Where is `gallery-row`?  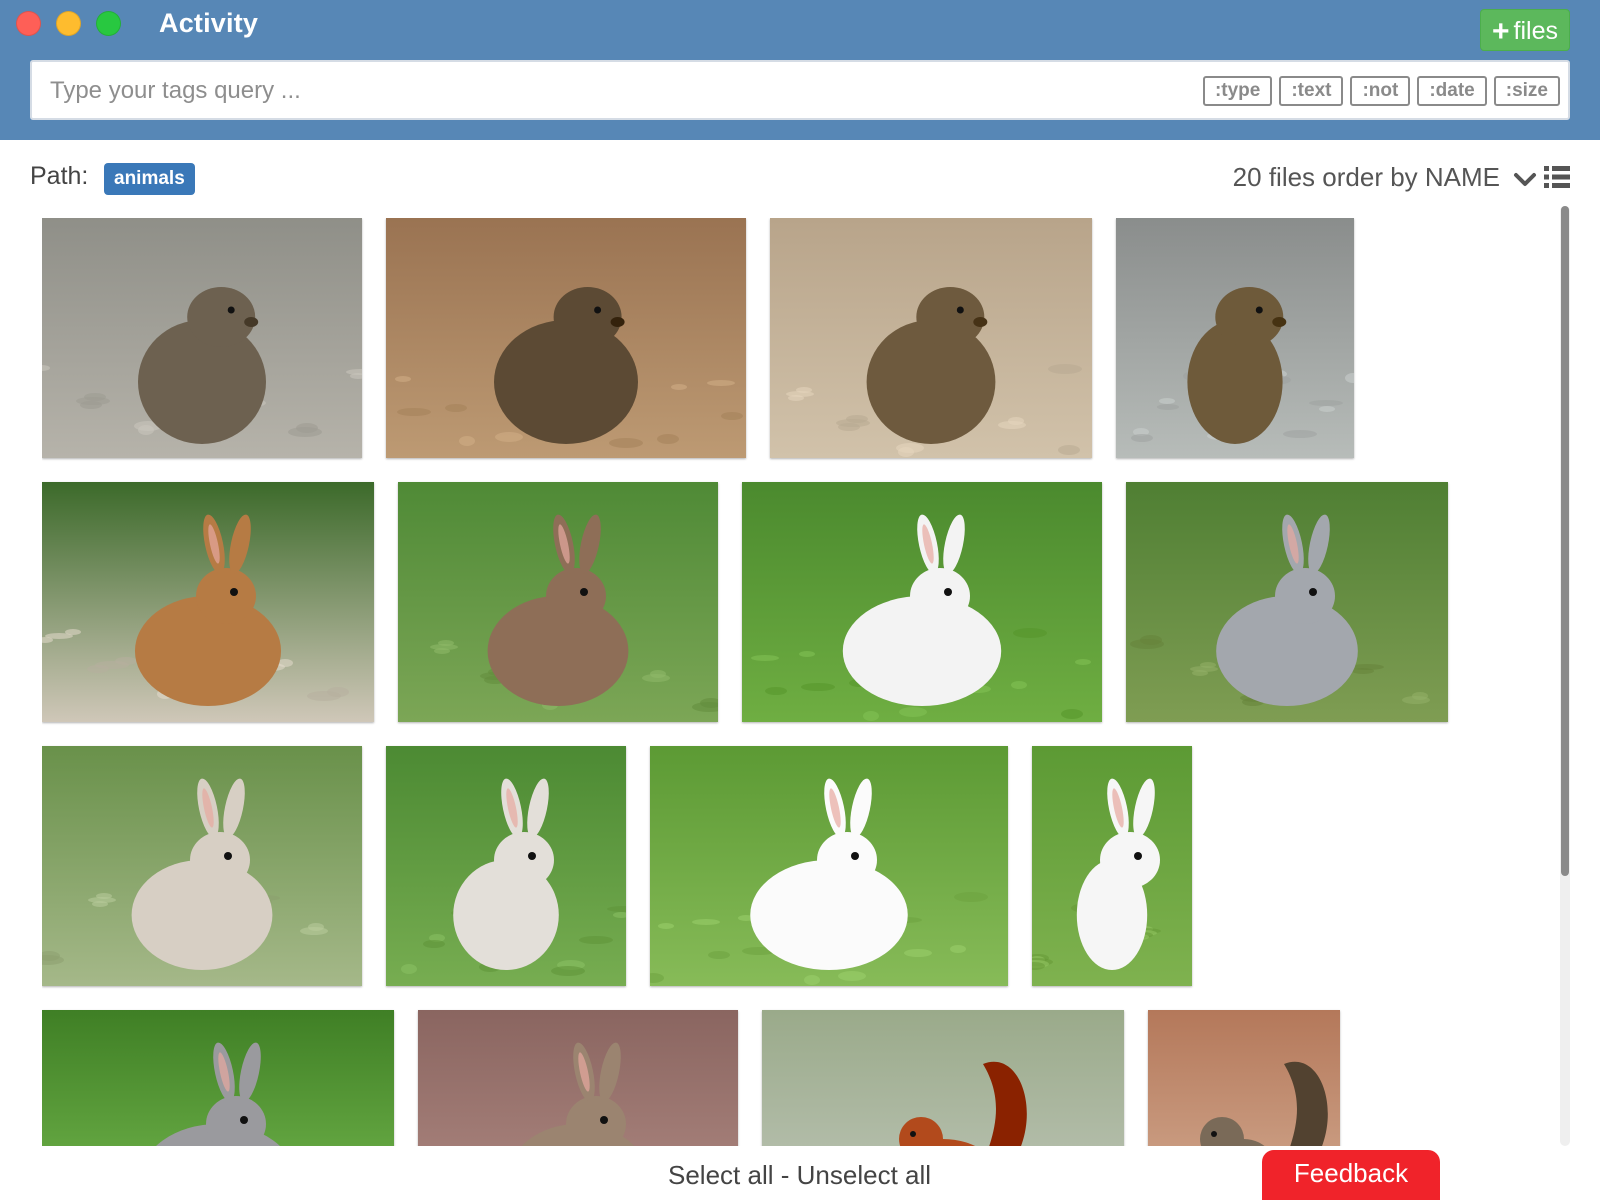 gallery-row is located at coordinates (797, 1078).